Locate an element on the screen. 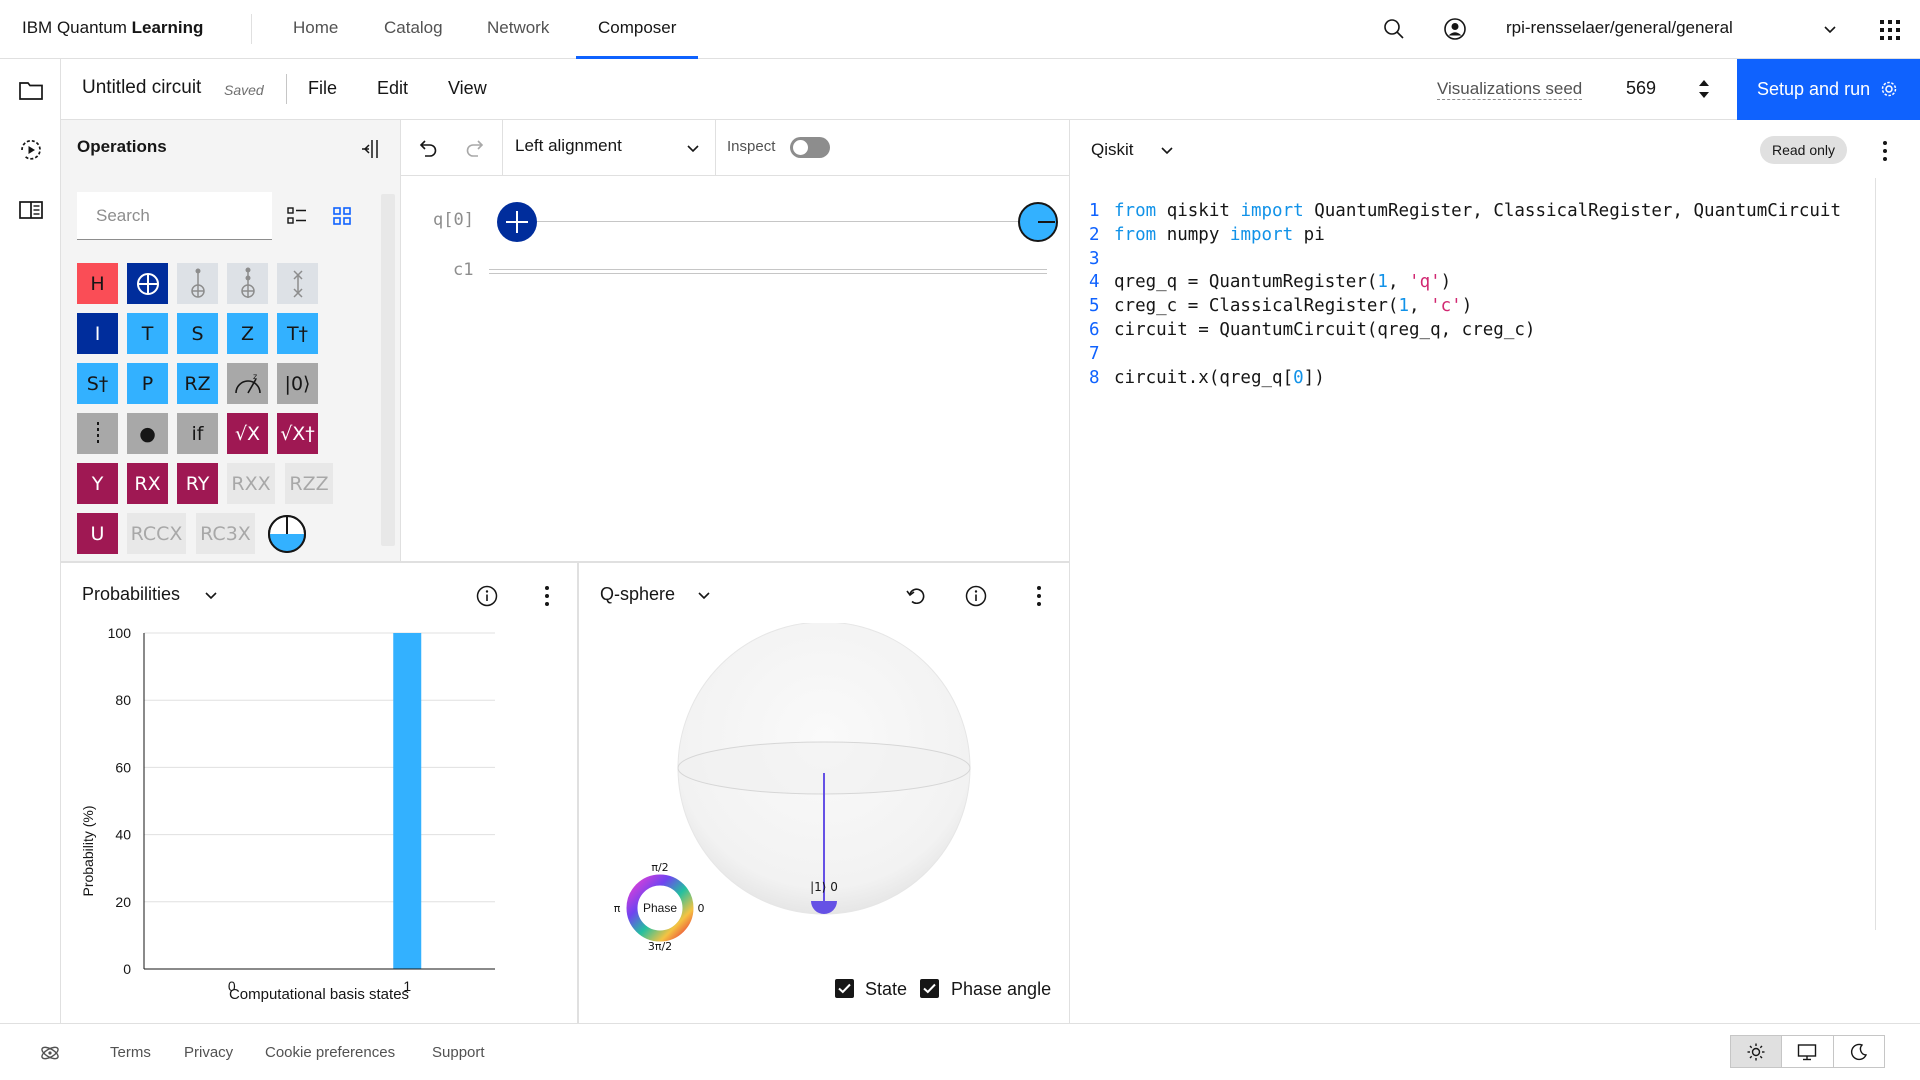 The height and width of the screenshot is (1080, 1920). phase-angle-checkbox is located at coordinates (929, 988).